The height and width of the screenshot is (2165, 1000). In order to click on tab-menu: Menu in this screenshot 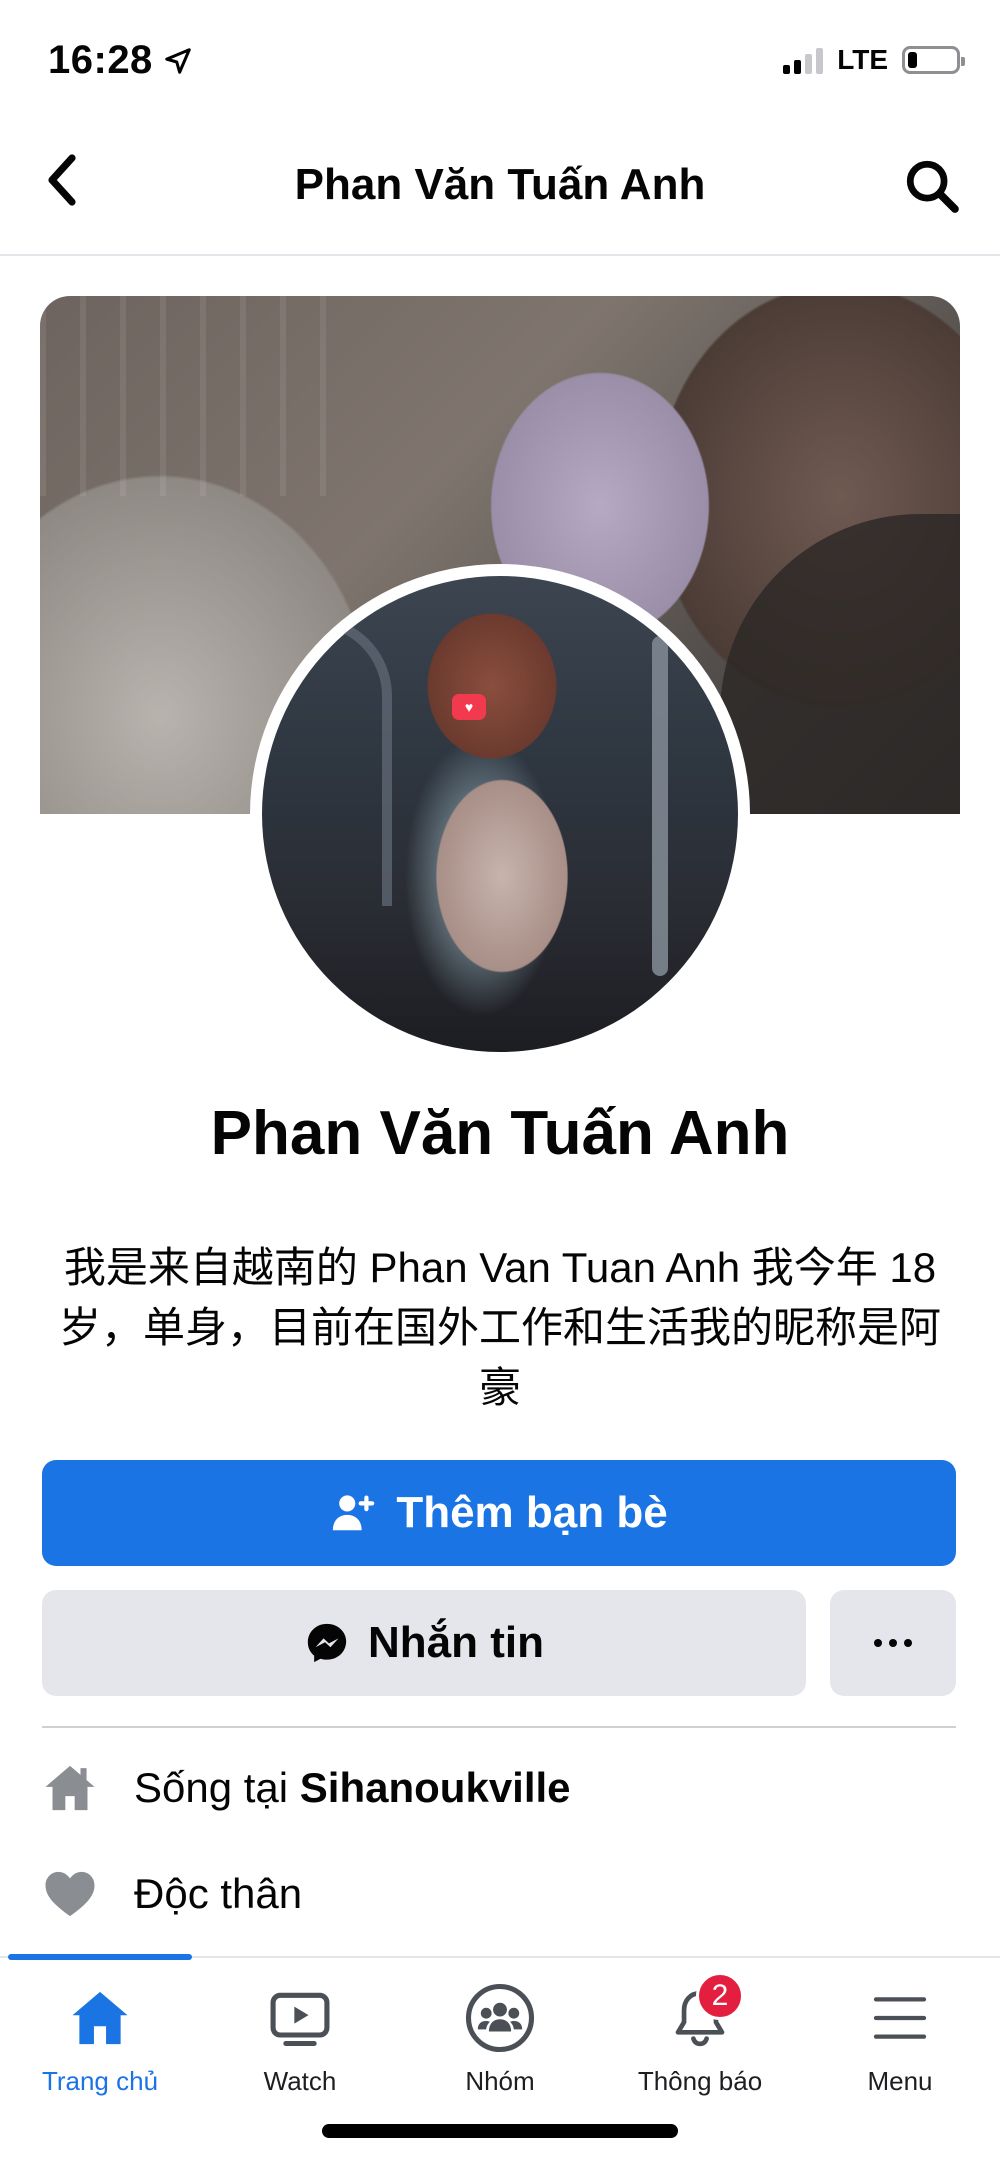, I will do `click(900, 2038)`.